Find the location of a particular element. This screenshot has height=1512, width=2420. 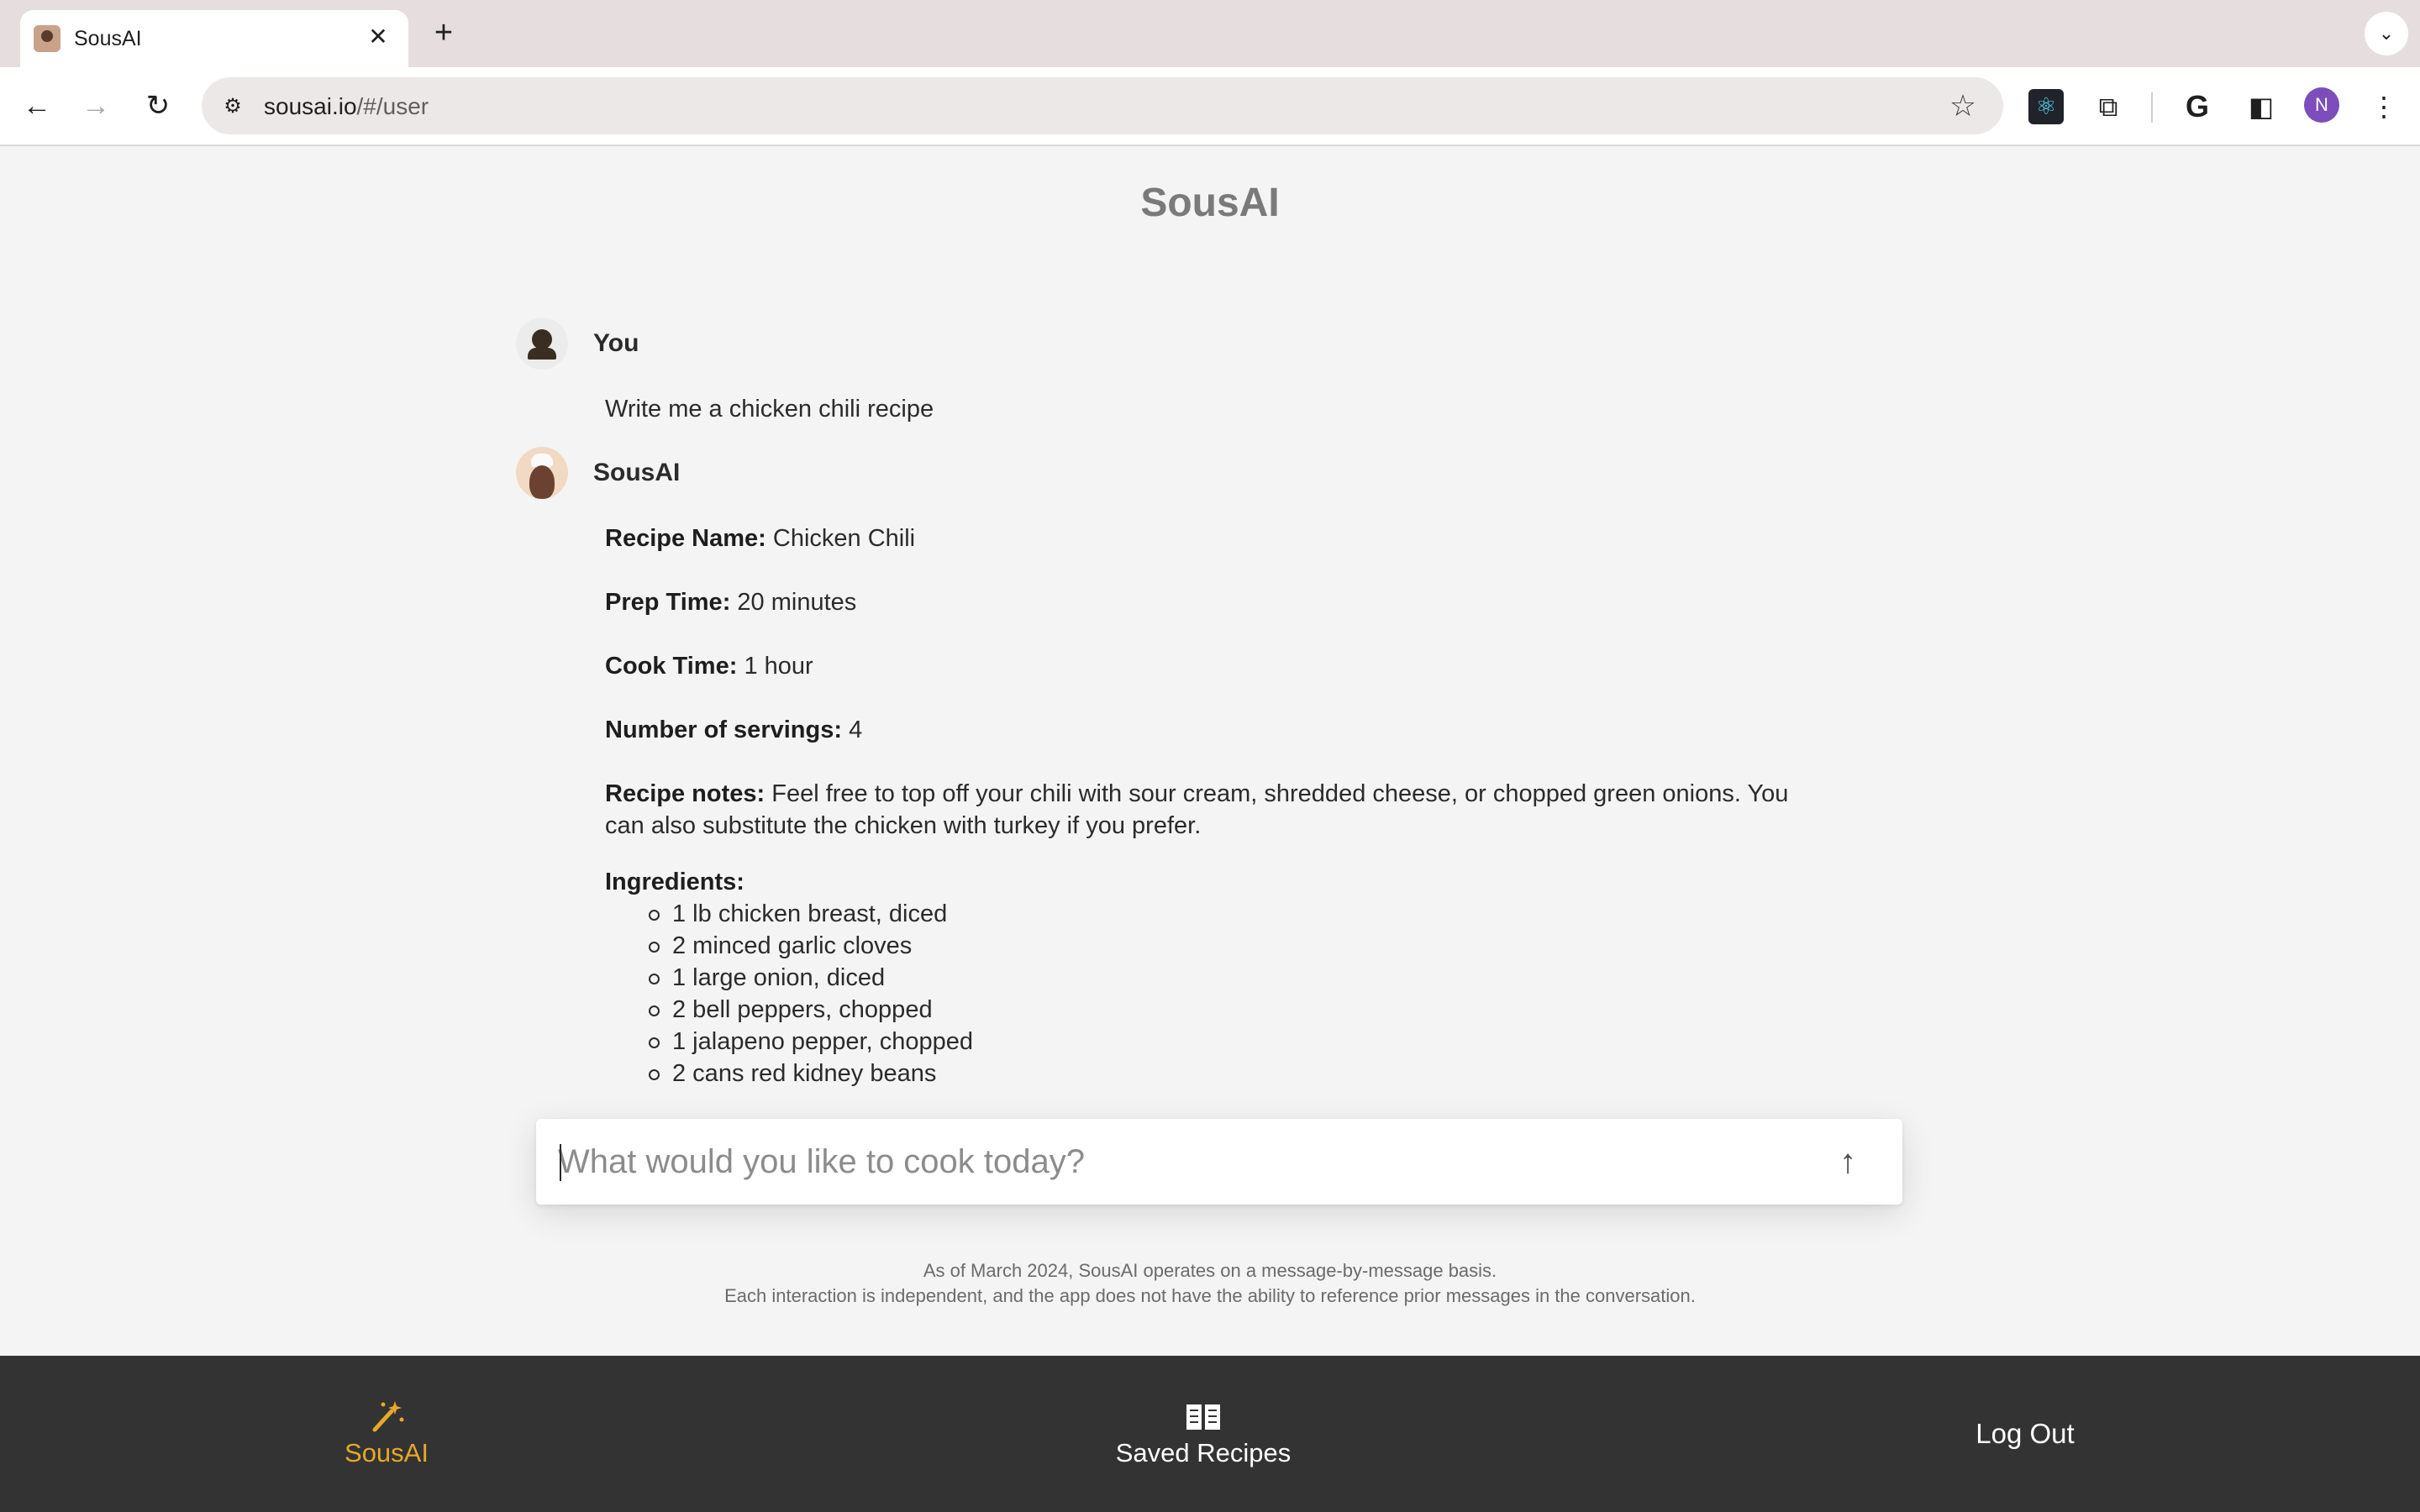

sousai-avatar is located at coordinates (542, 473).